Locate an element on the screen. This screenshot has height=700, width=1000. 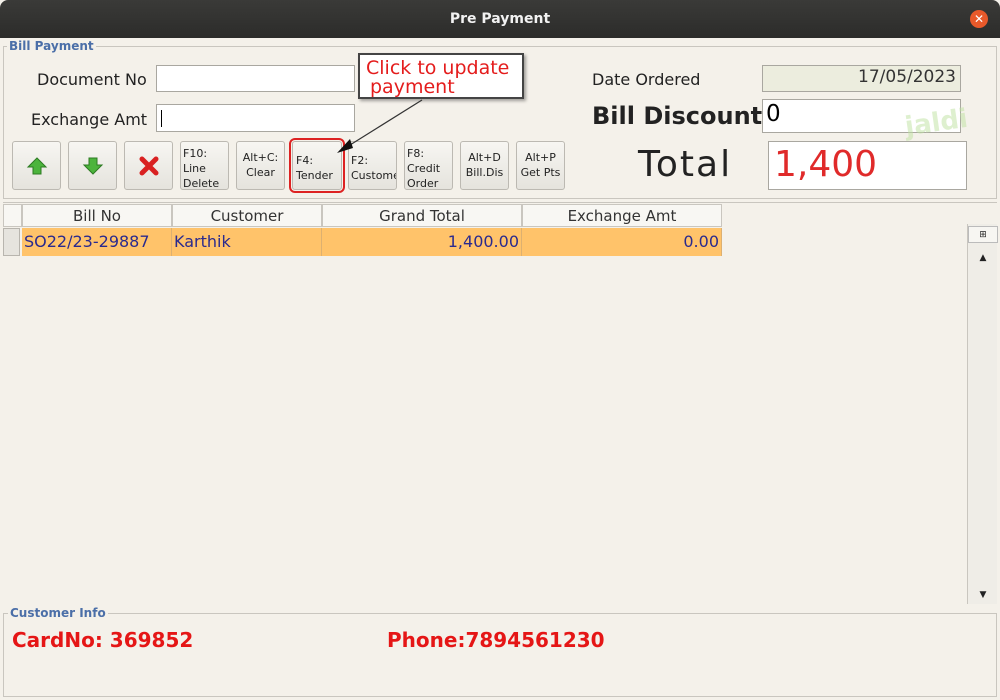
scroll-up-icon: ▲ is located at coordinates (983, 258).